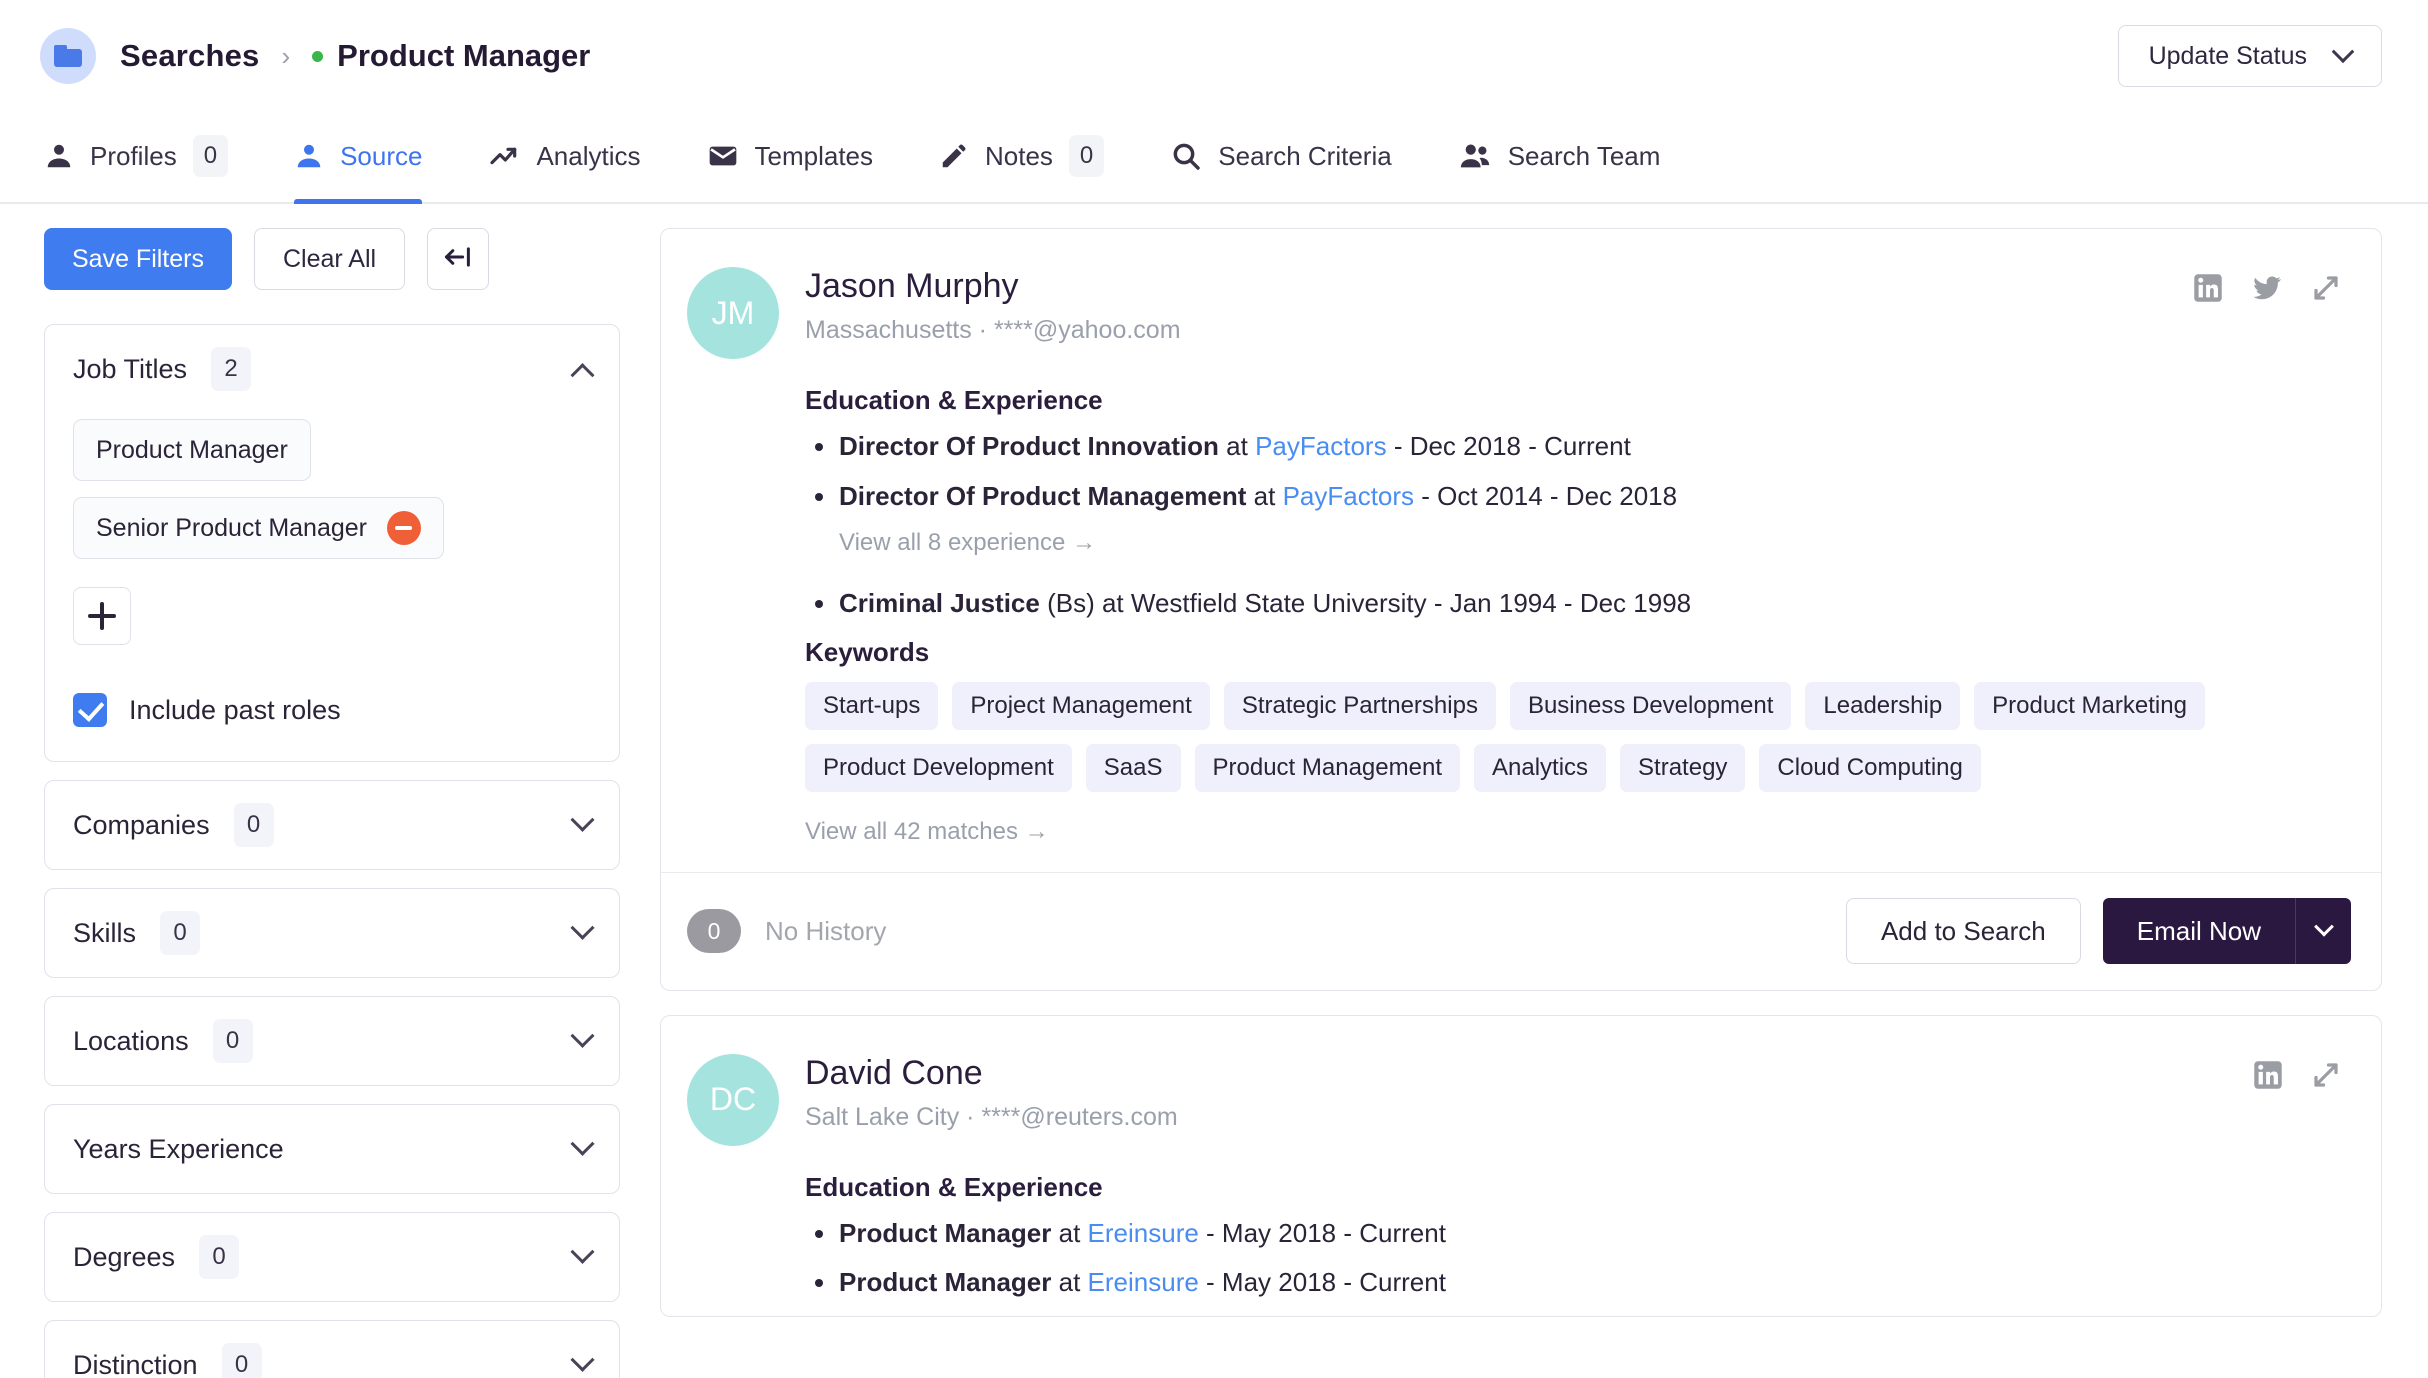 This screenshot has height=1378, width=2428. I want to click on keyword-tag: Leadership, so click(1883, 705).